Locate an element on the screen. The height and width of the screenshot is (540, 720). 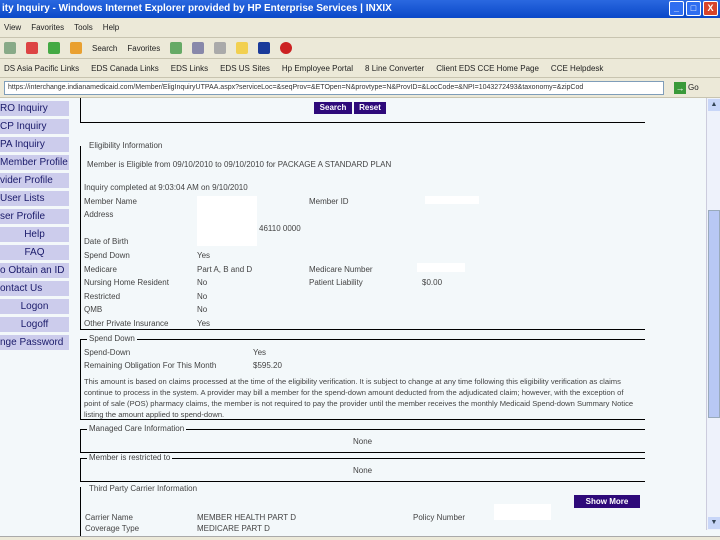
close-button: X is located at coordinates (710, 8).